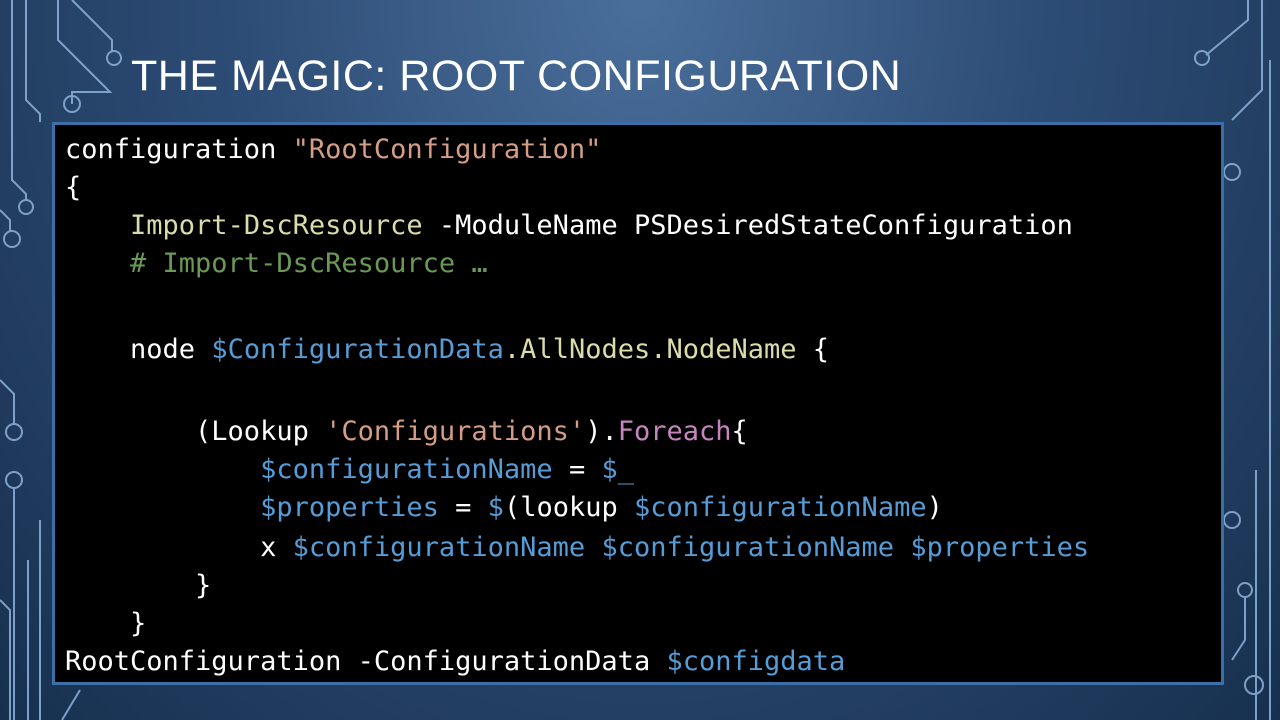  Describe the element at coordinates (138, 349) in the screenshot. I see `code-token: node` at that location.